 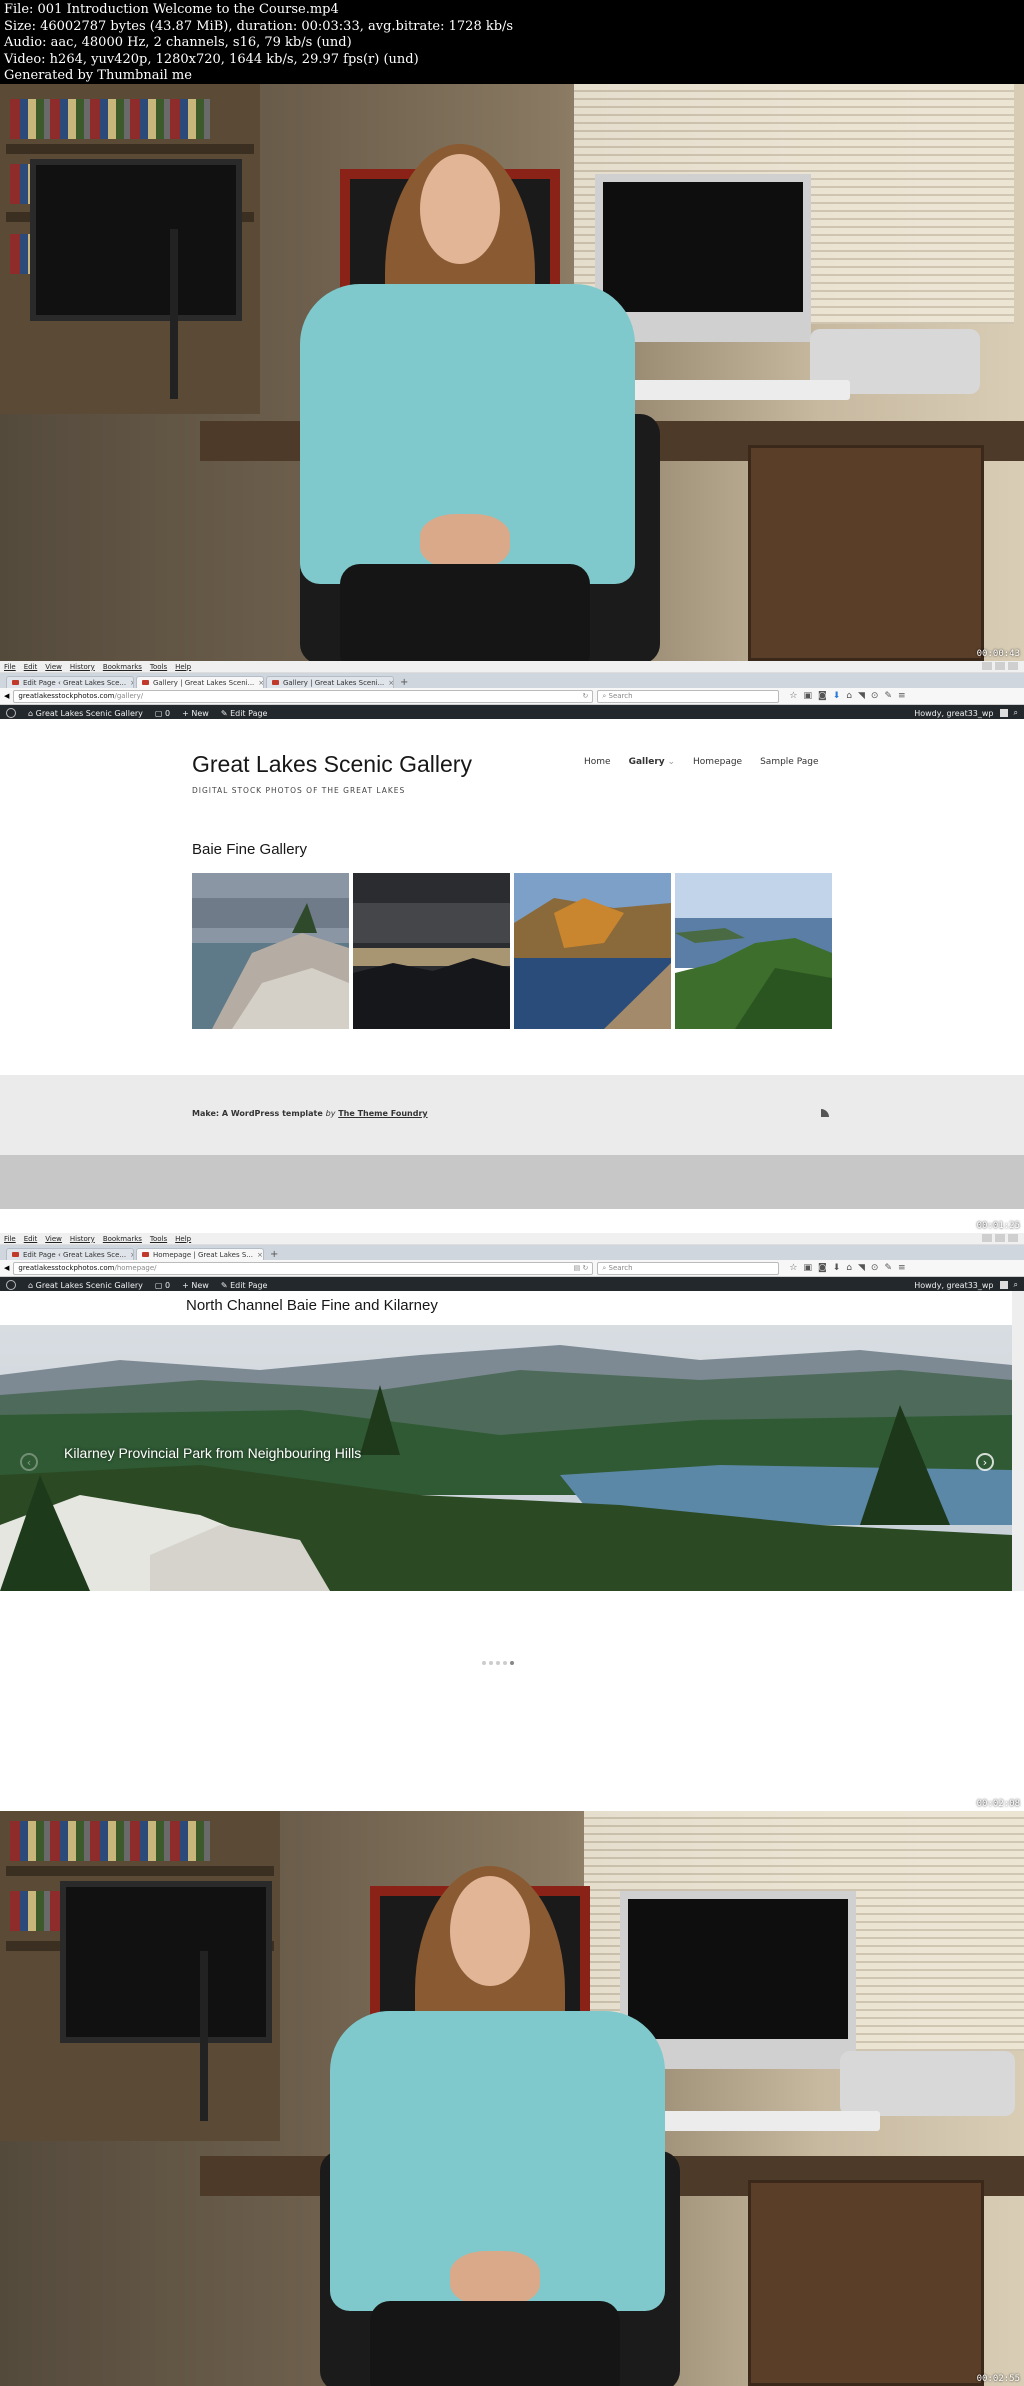 What do you see at coordinates (200, 1254) in the screenshot?
I see `tab-homepage-active: Homepage | Great Lakes S... ×` at bounding box center [200, 1254].